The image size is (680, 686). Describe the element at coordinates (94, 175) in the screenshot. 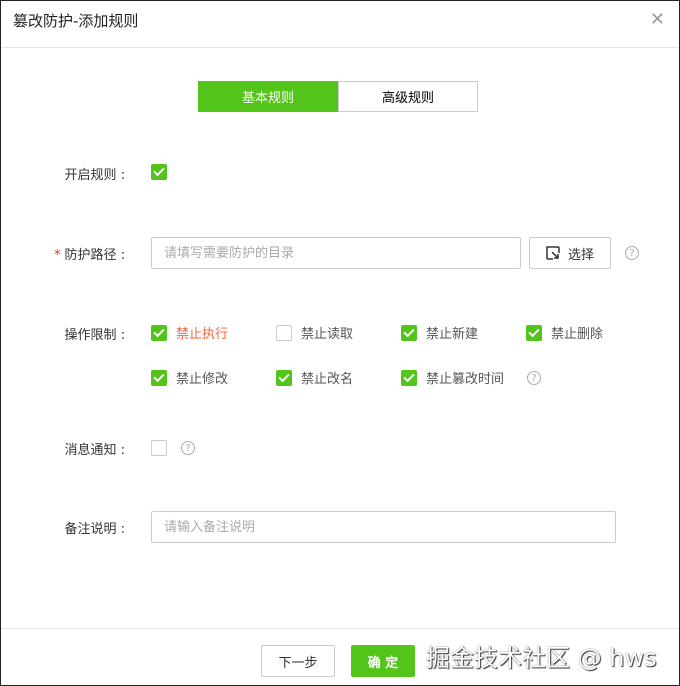

I see `enable-label: 开启规则 :` at that location.